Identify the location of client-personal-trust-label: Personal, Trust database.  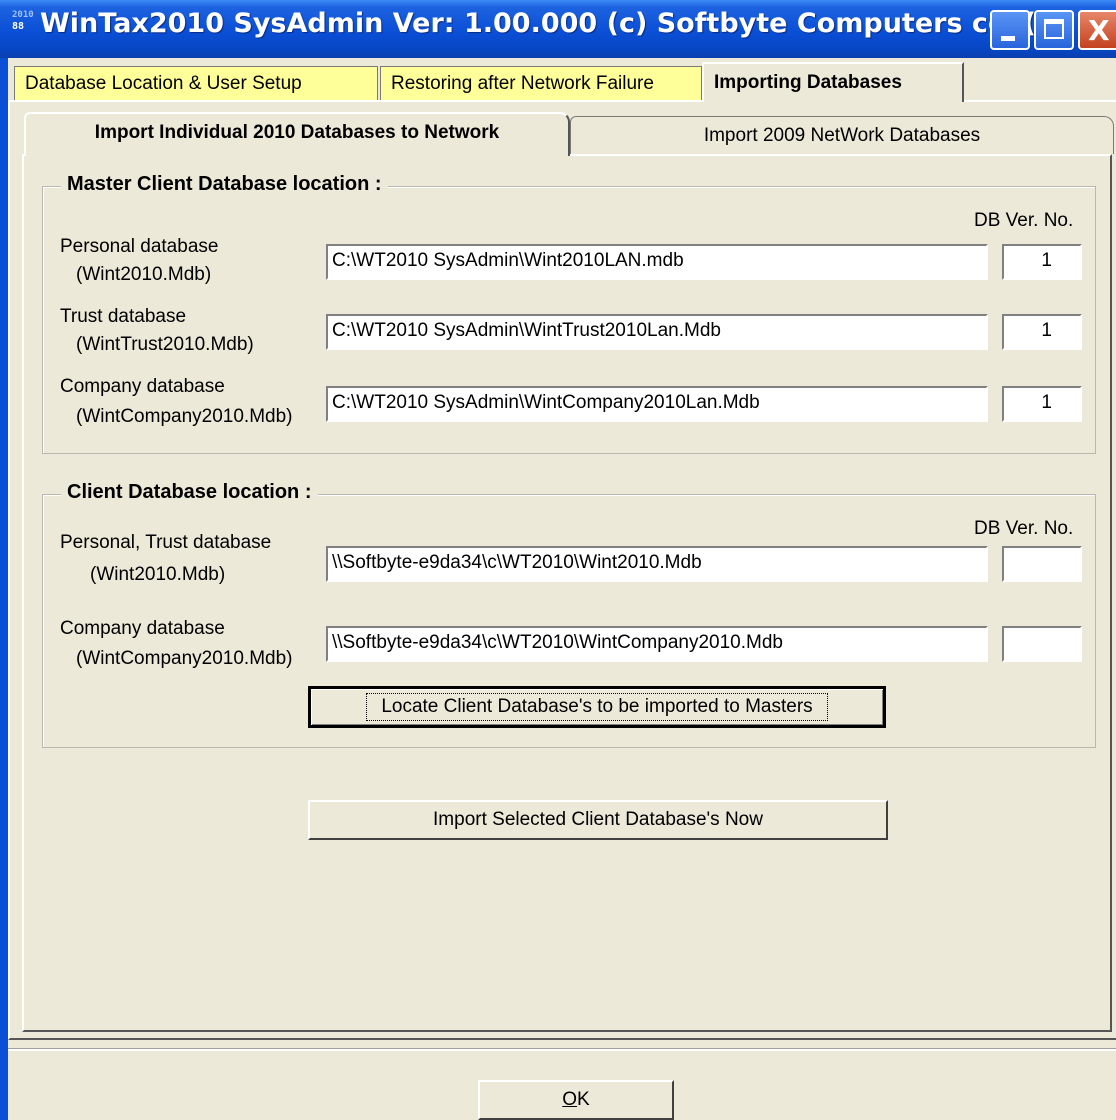
(166, 542).